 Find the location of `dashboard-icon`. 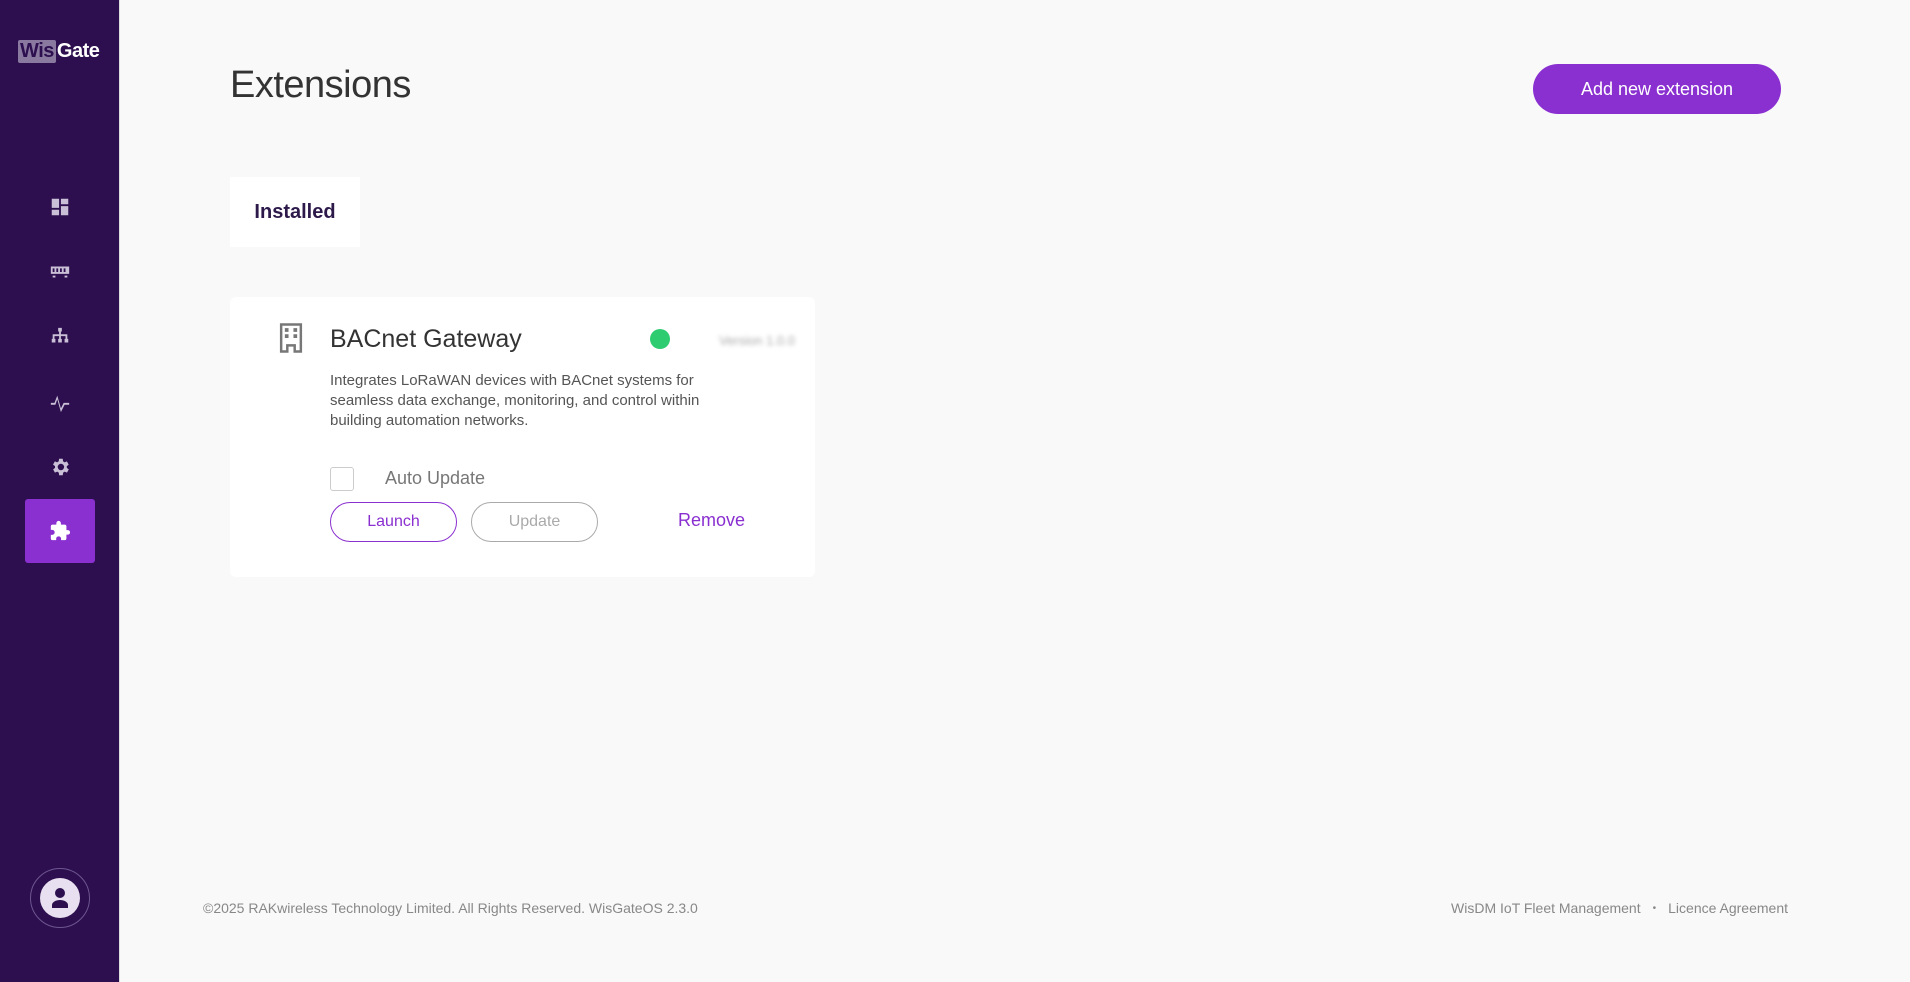

dashboard-icon is located at coordinates (60, 207).